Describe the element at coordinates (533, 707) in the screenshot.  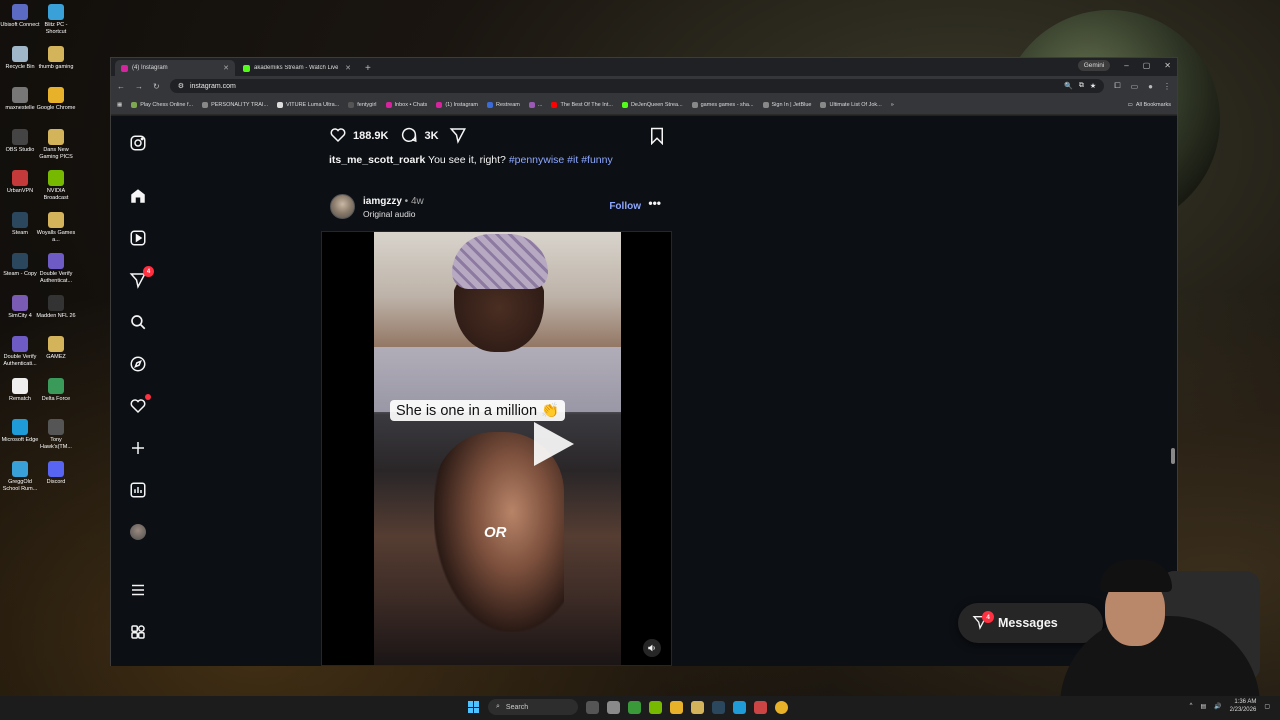
I see `taskbar-search: ⌕ Search` at that location.